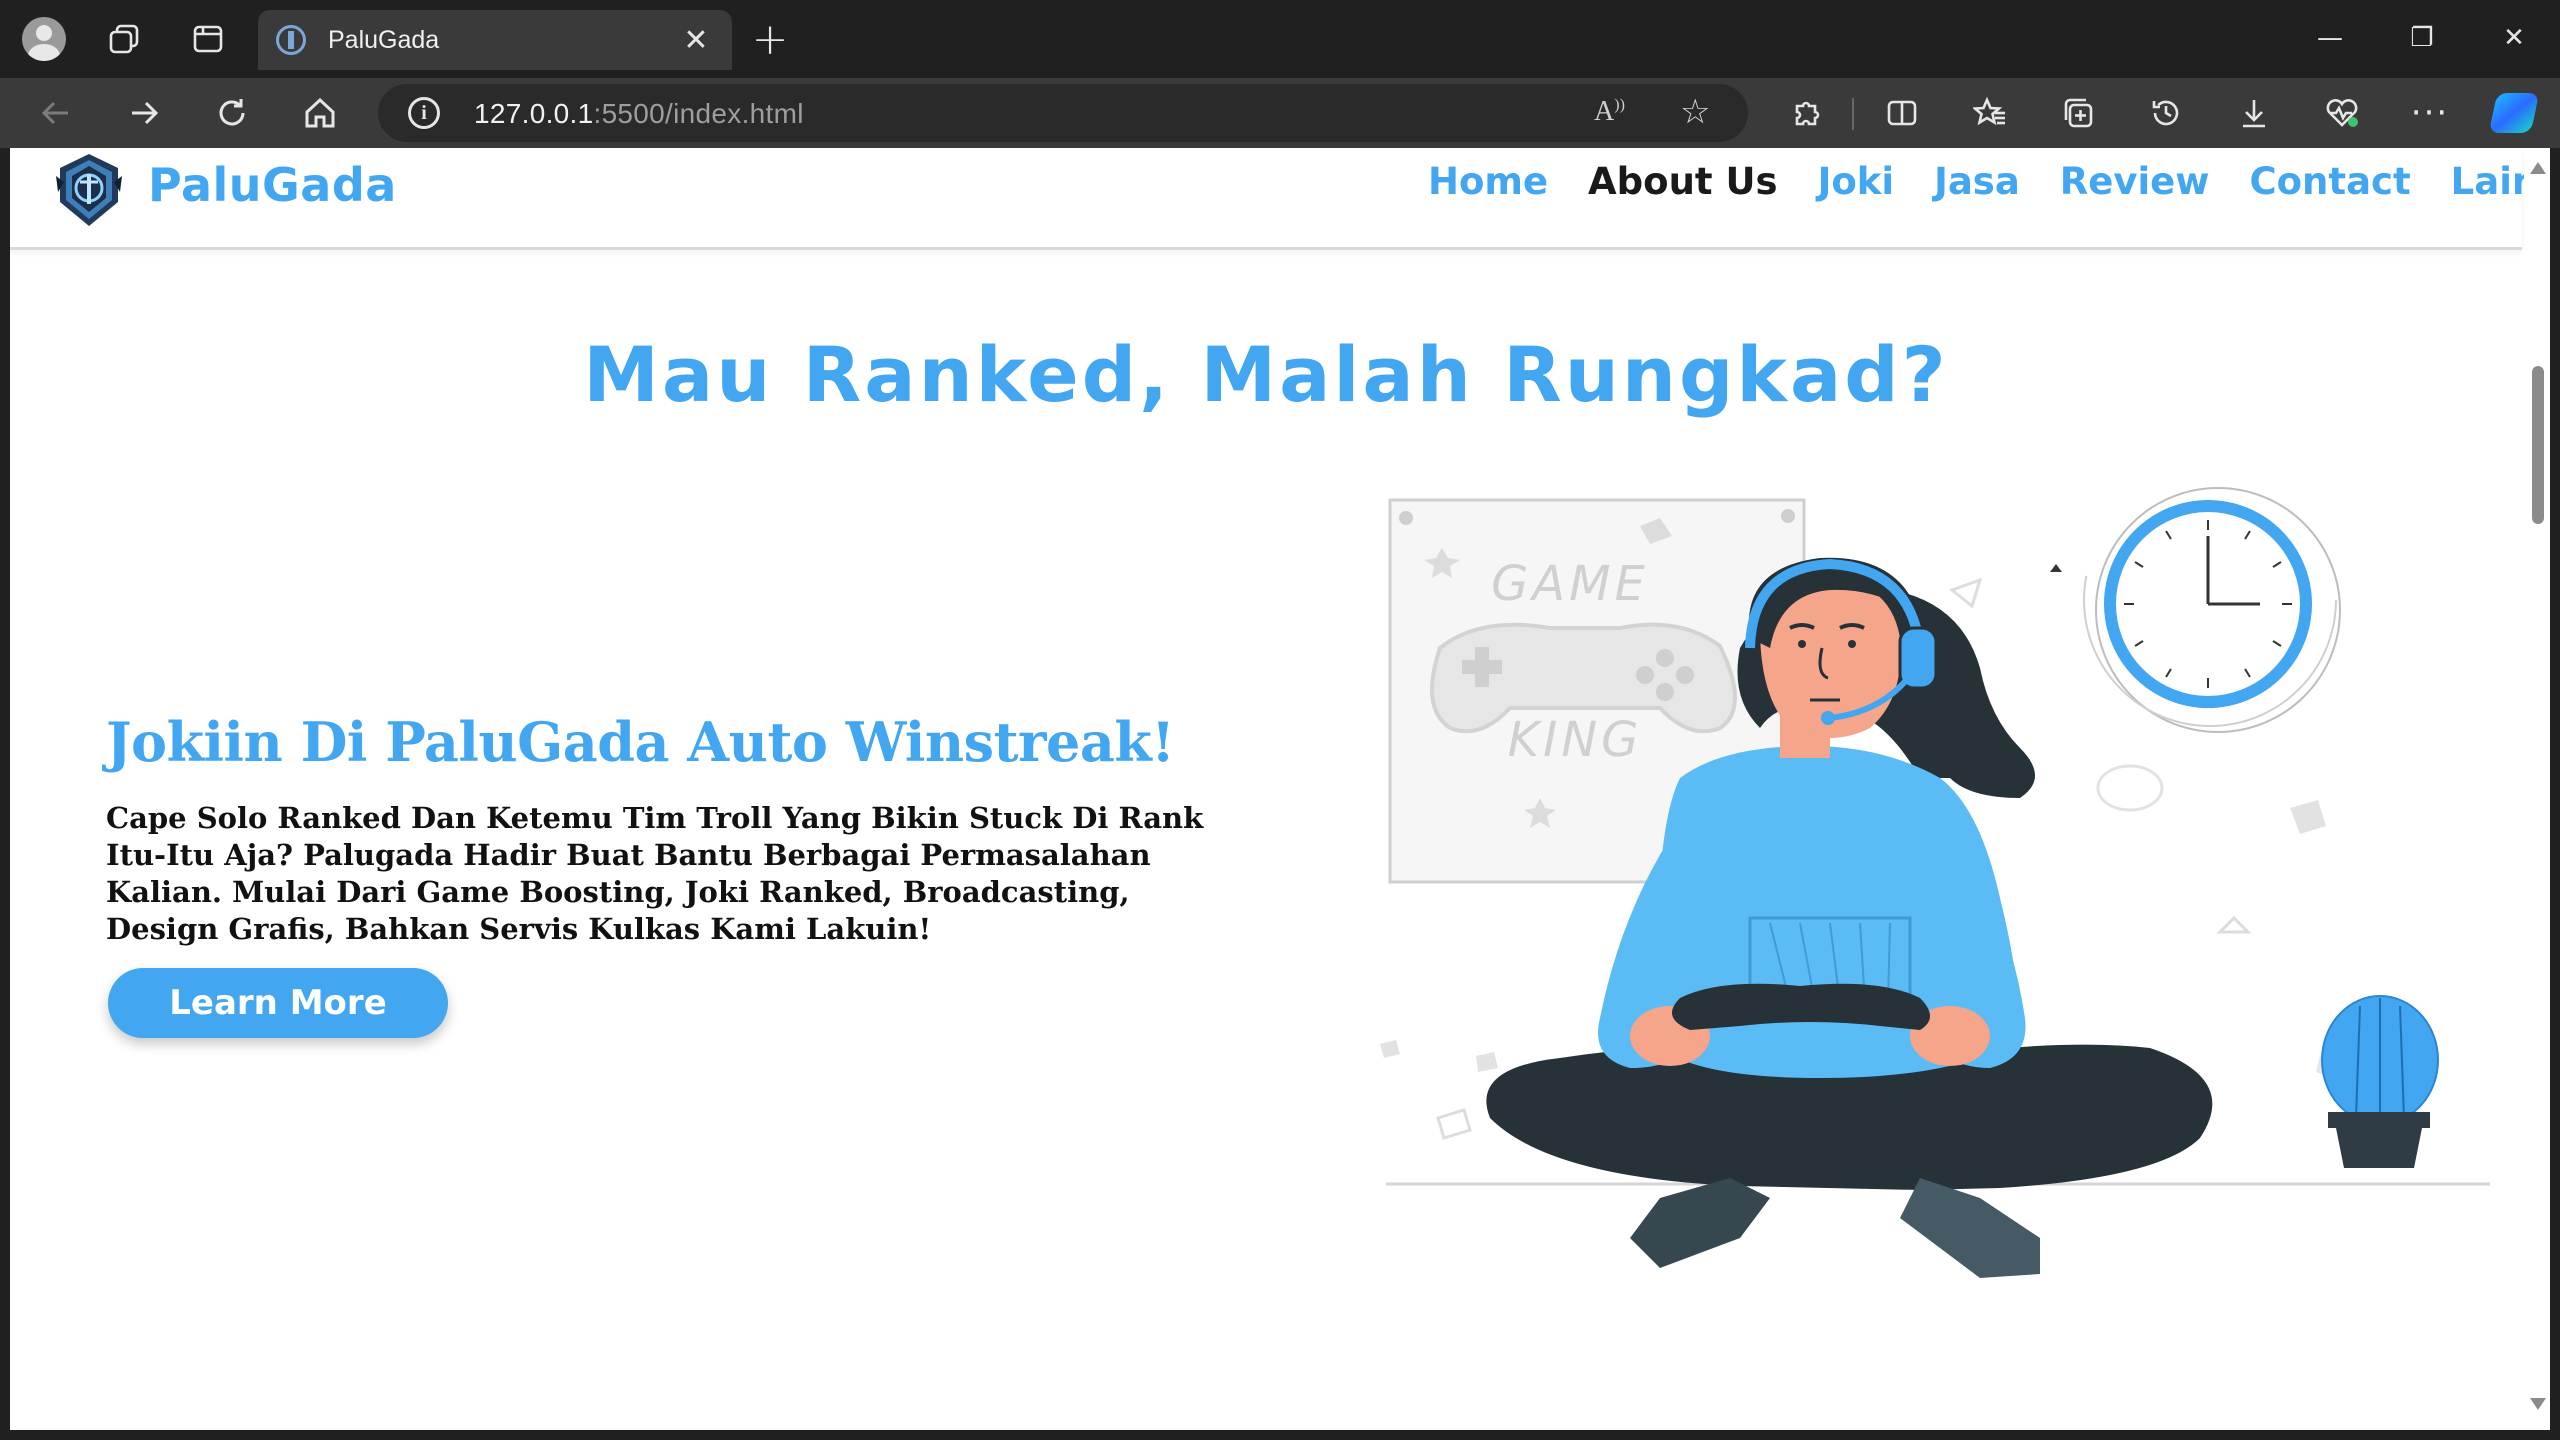 Image resolution: width=2560 pixels, height=1440 pixels. Describe the element at coordinates (1266, 374) in the screenshot. I see `hero-title: Mau Ranked, Malah Rungkad?` at that location.